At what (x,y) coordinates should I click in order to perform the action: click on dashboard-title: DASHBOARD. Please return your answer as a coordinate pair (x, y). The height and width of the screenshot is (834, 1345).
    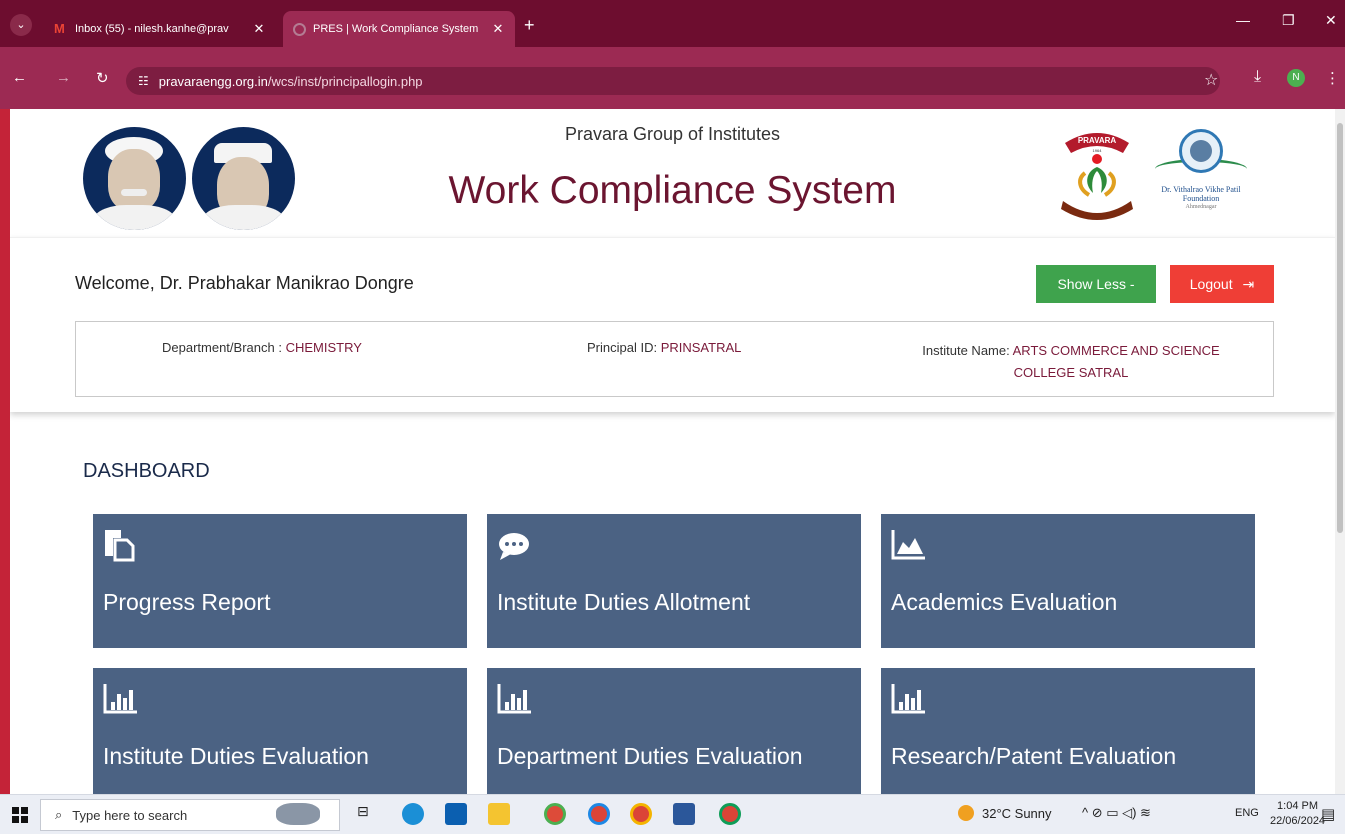
    Looking at the image, I should click on (146, 471).